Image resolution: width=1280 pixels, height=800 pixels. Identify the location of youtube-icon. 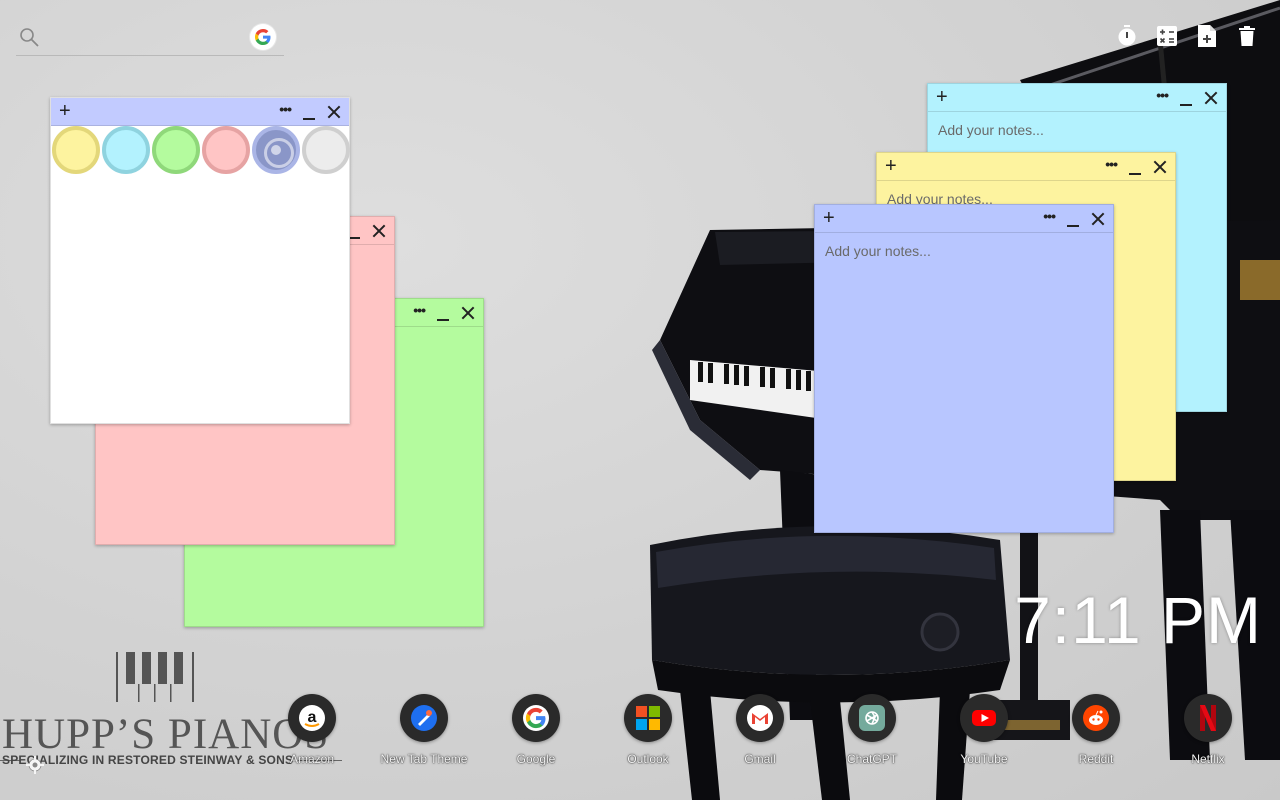
(984, 718).